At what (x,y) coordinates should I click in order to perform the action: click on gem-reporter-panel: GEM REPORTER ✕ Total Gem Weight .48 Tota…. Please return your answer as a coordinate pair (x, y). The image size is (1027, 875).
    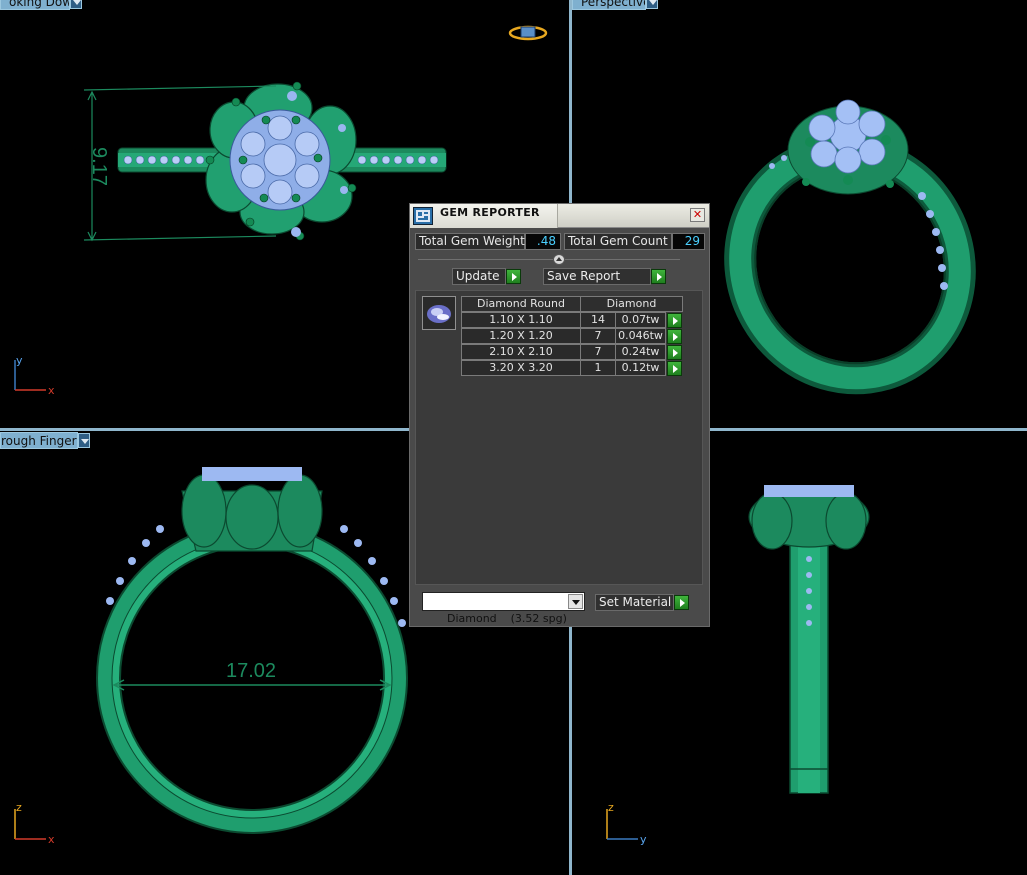
    Looking at the image, I should click on (559, 415).